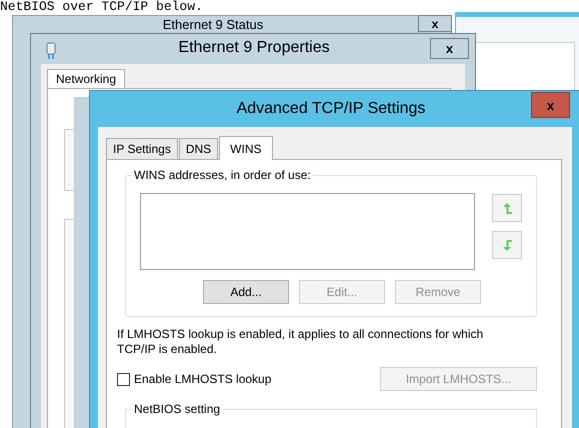 This screenshot has width=579, height=428. What do you see at coordinates (203, 379) in the screenshot?
I see `checkbox-label: Enable LMHOSTS lookup` at bounding box center [203, 379].